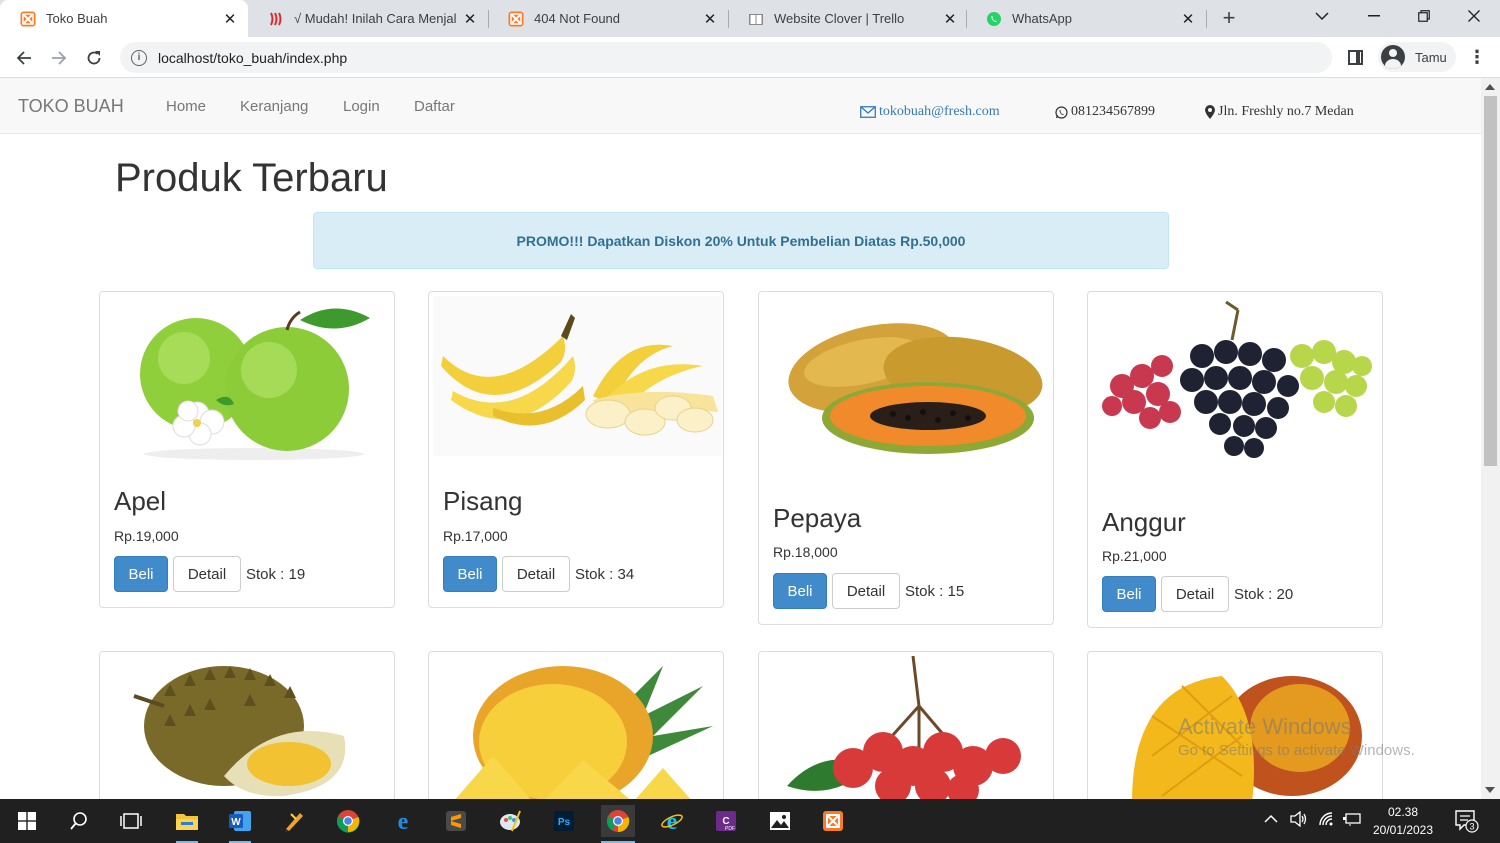 The image size is (1500, 843). What do you see at coordinates (1471, 827) in the screenshot?
I see `notification-count: 3` at bounding box center [1471, 827].